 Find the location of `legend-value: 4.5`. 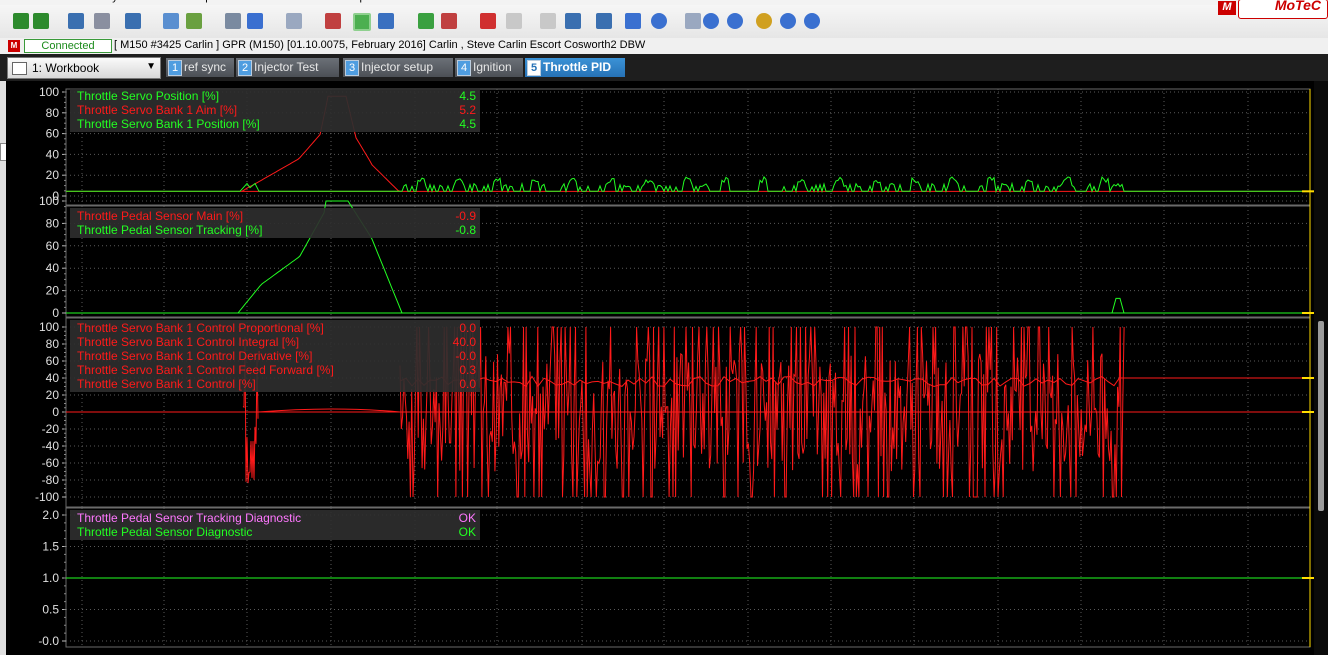

legend-value: 4.5 is located at coordinates (467, 124).